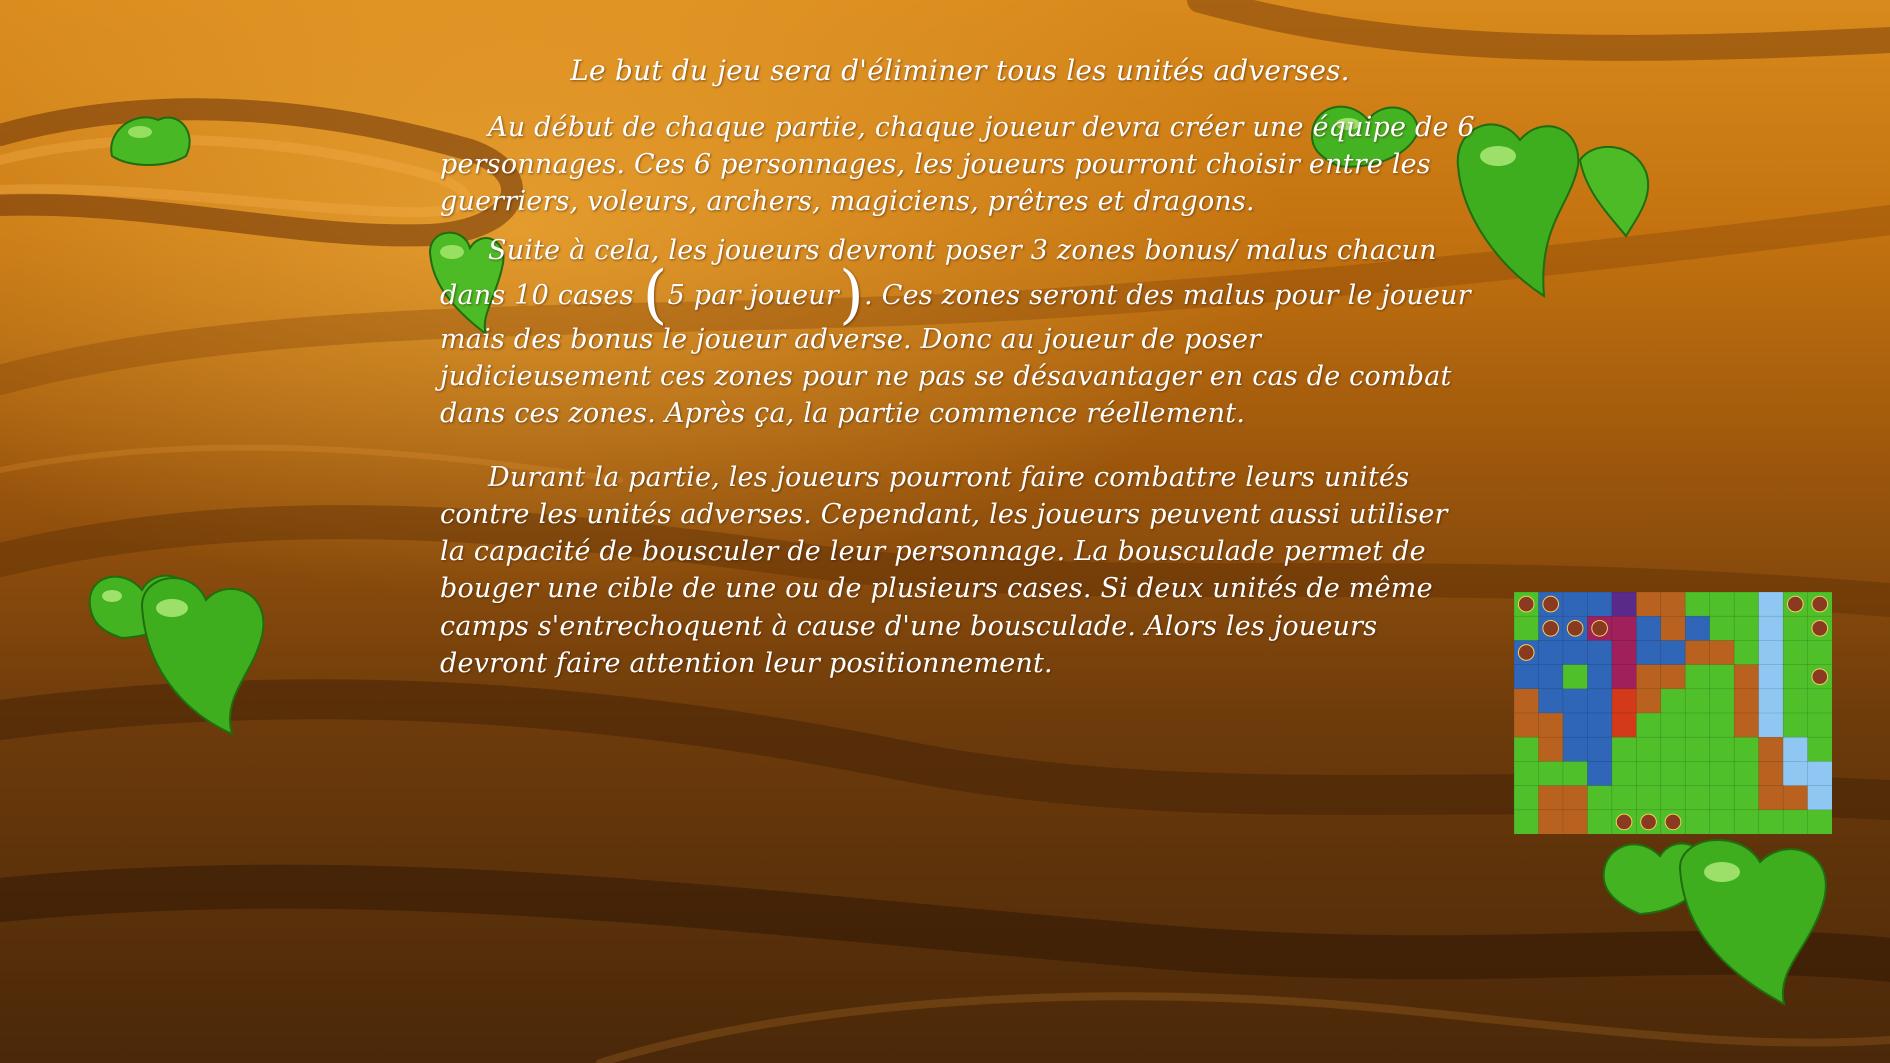 This screenshot has width=1890, height=1063. What do you see at coordinates (851, 294) in the screenshot?
I see `close-parenthesis: )` at bounding box center [851, 294].